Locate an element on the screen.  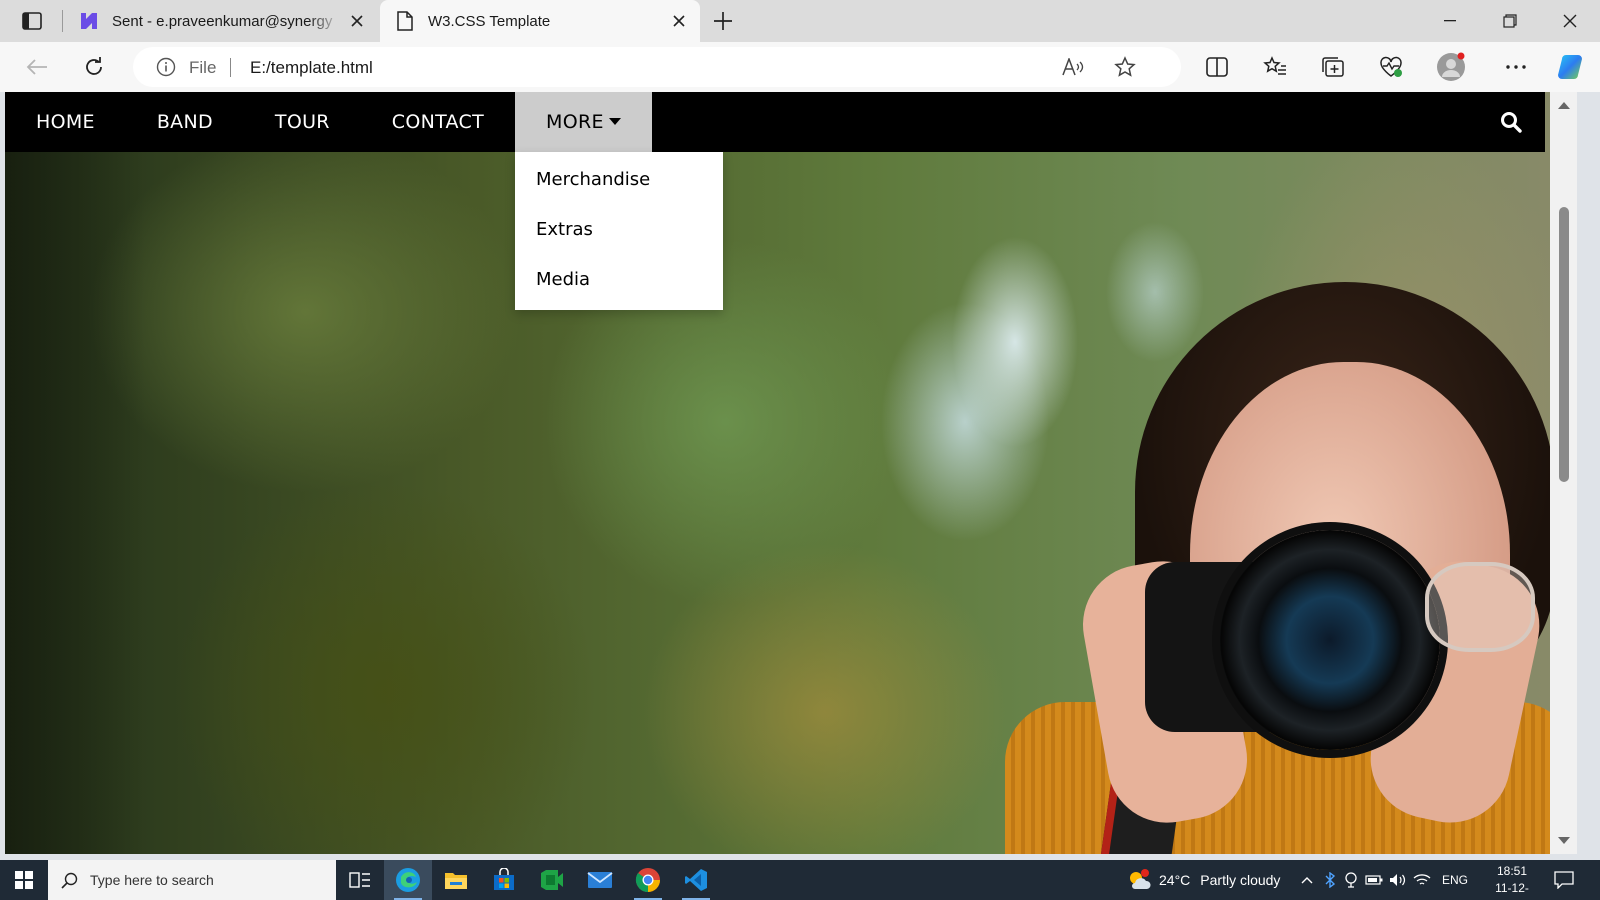
search-placeholder: Type here to search is located at coordinates (152, 880).